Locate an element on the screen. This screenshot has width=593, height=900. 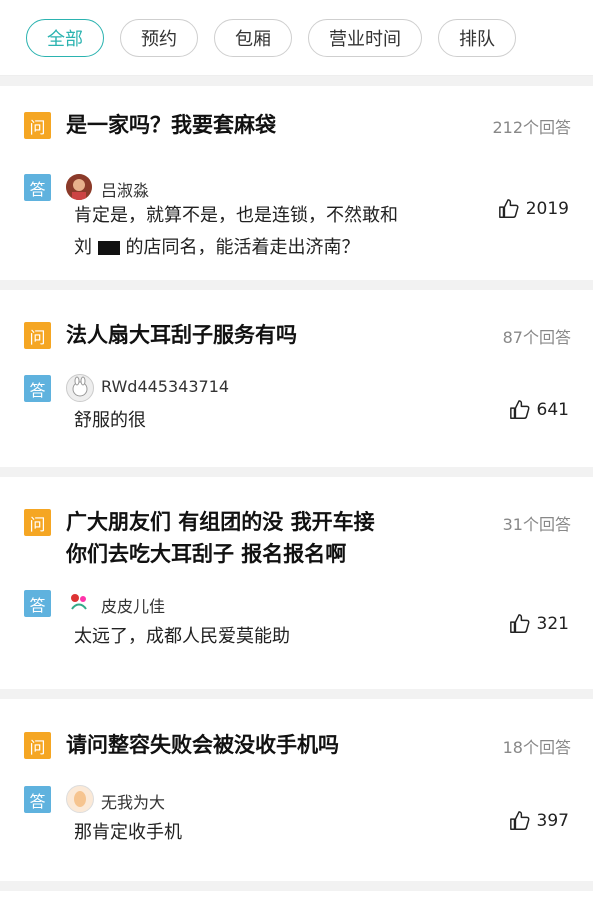
answer-count: 212个回答 is located at coordinates (531, 126).